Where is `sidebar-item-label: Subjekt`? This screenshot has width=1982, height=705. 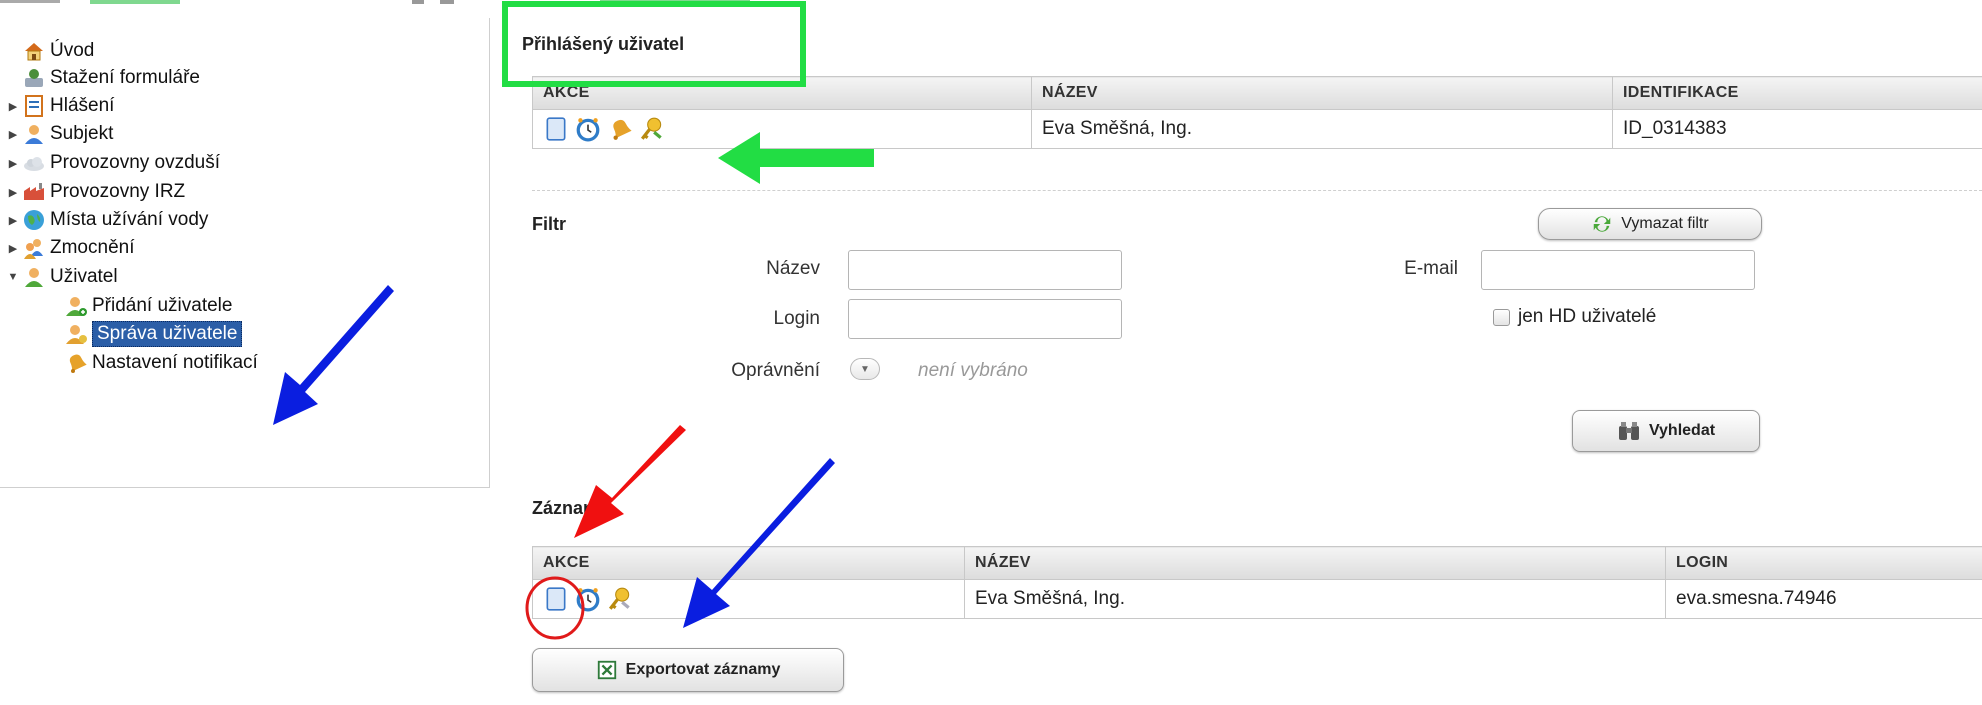
sidebar-item-label: Subjekt is located at coordinates (82, 133).